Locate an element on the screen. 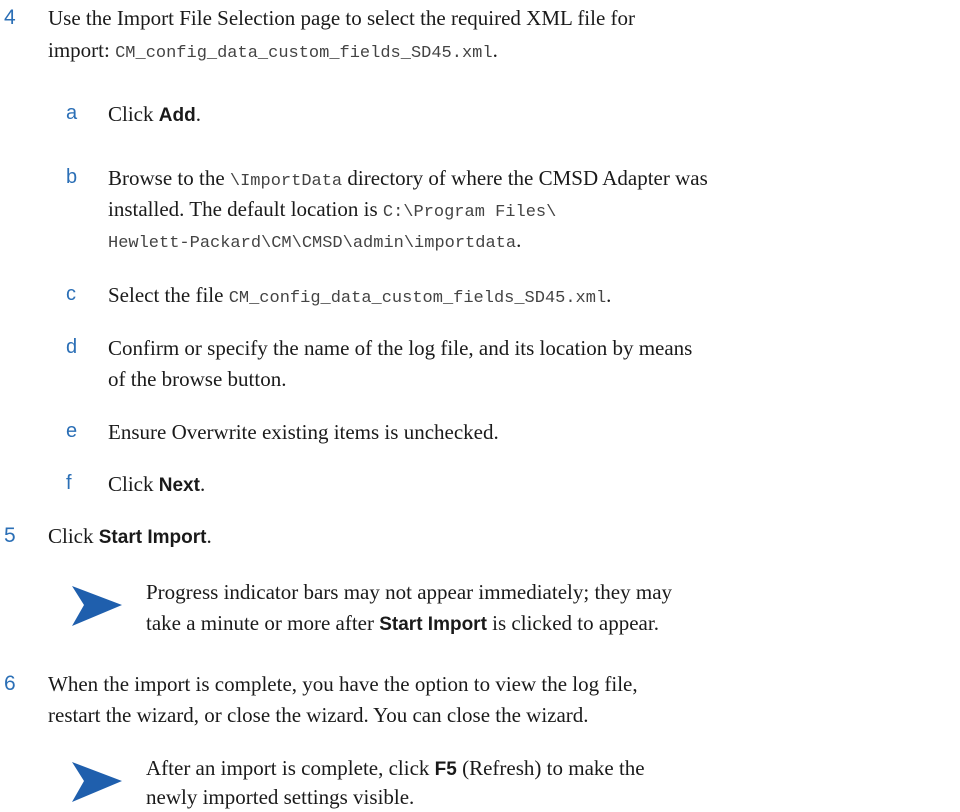 Image resolution: width=960 pixels, height=812 pixels. ui-label-next: Next is located at coordinates (179, 485).